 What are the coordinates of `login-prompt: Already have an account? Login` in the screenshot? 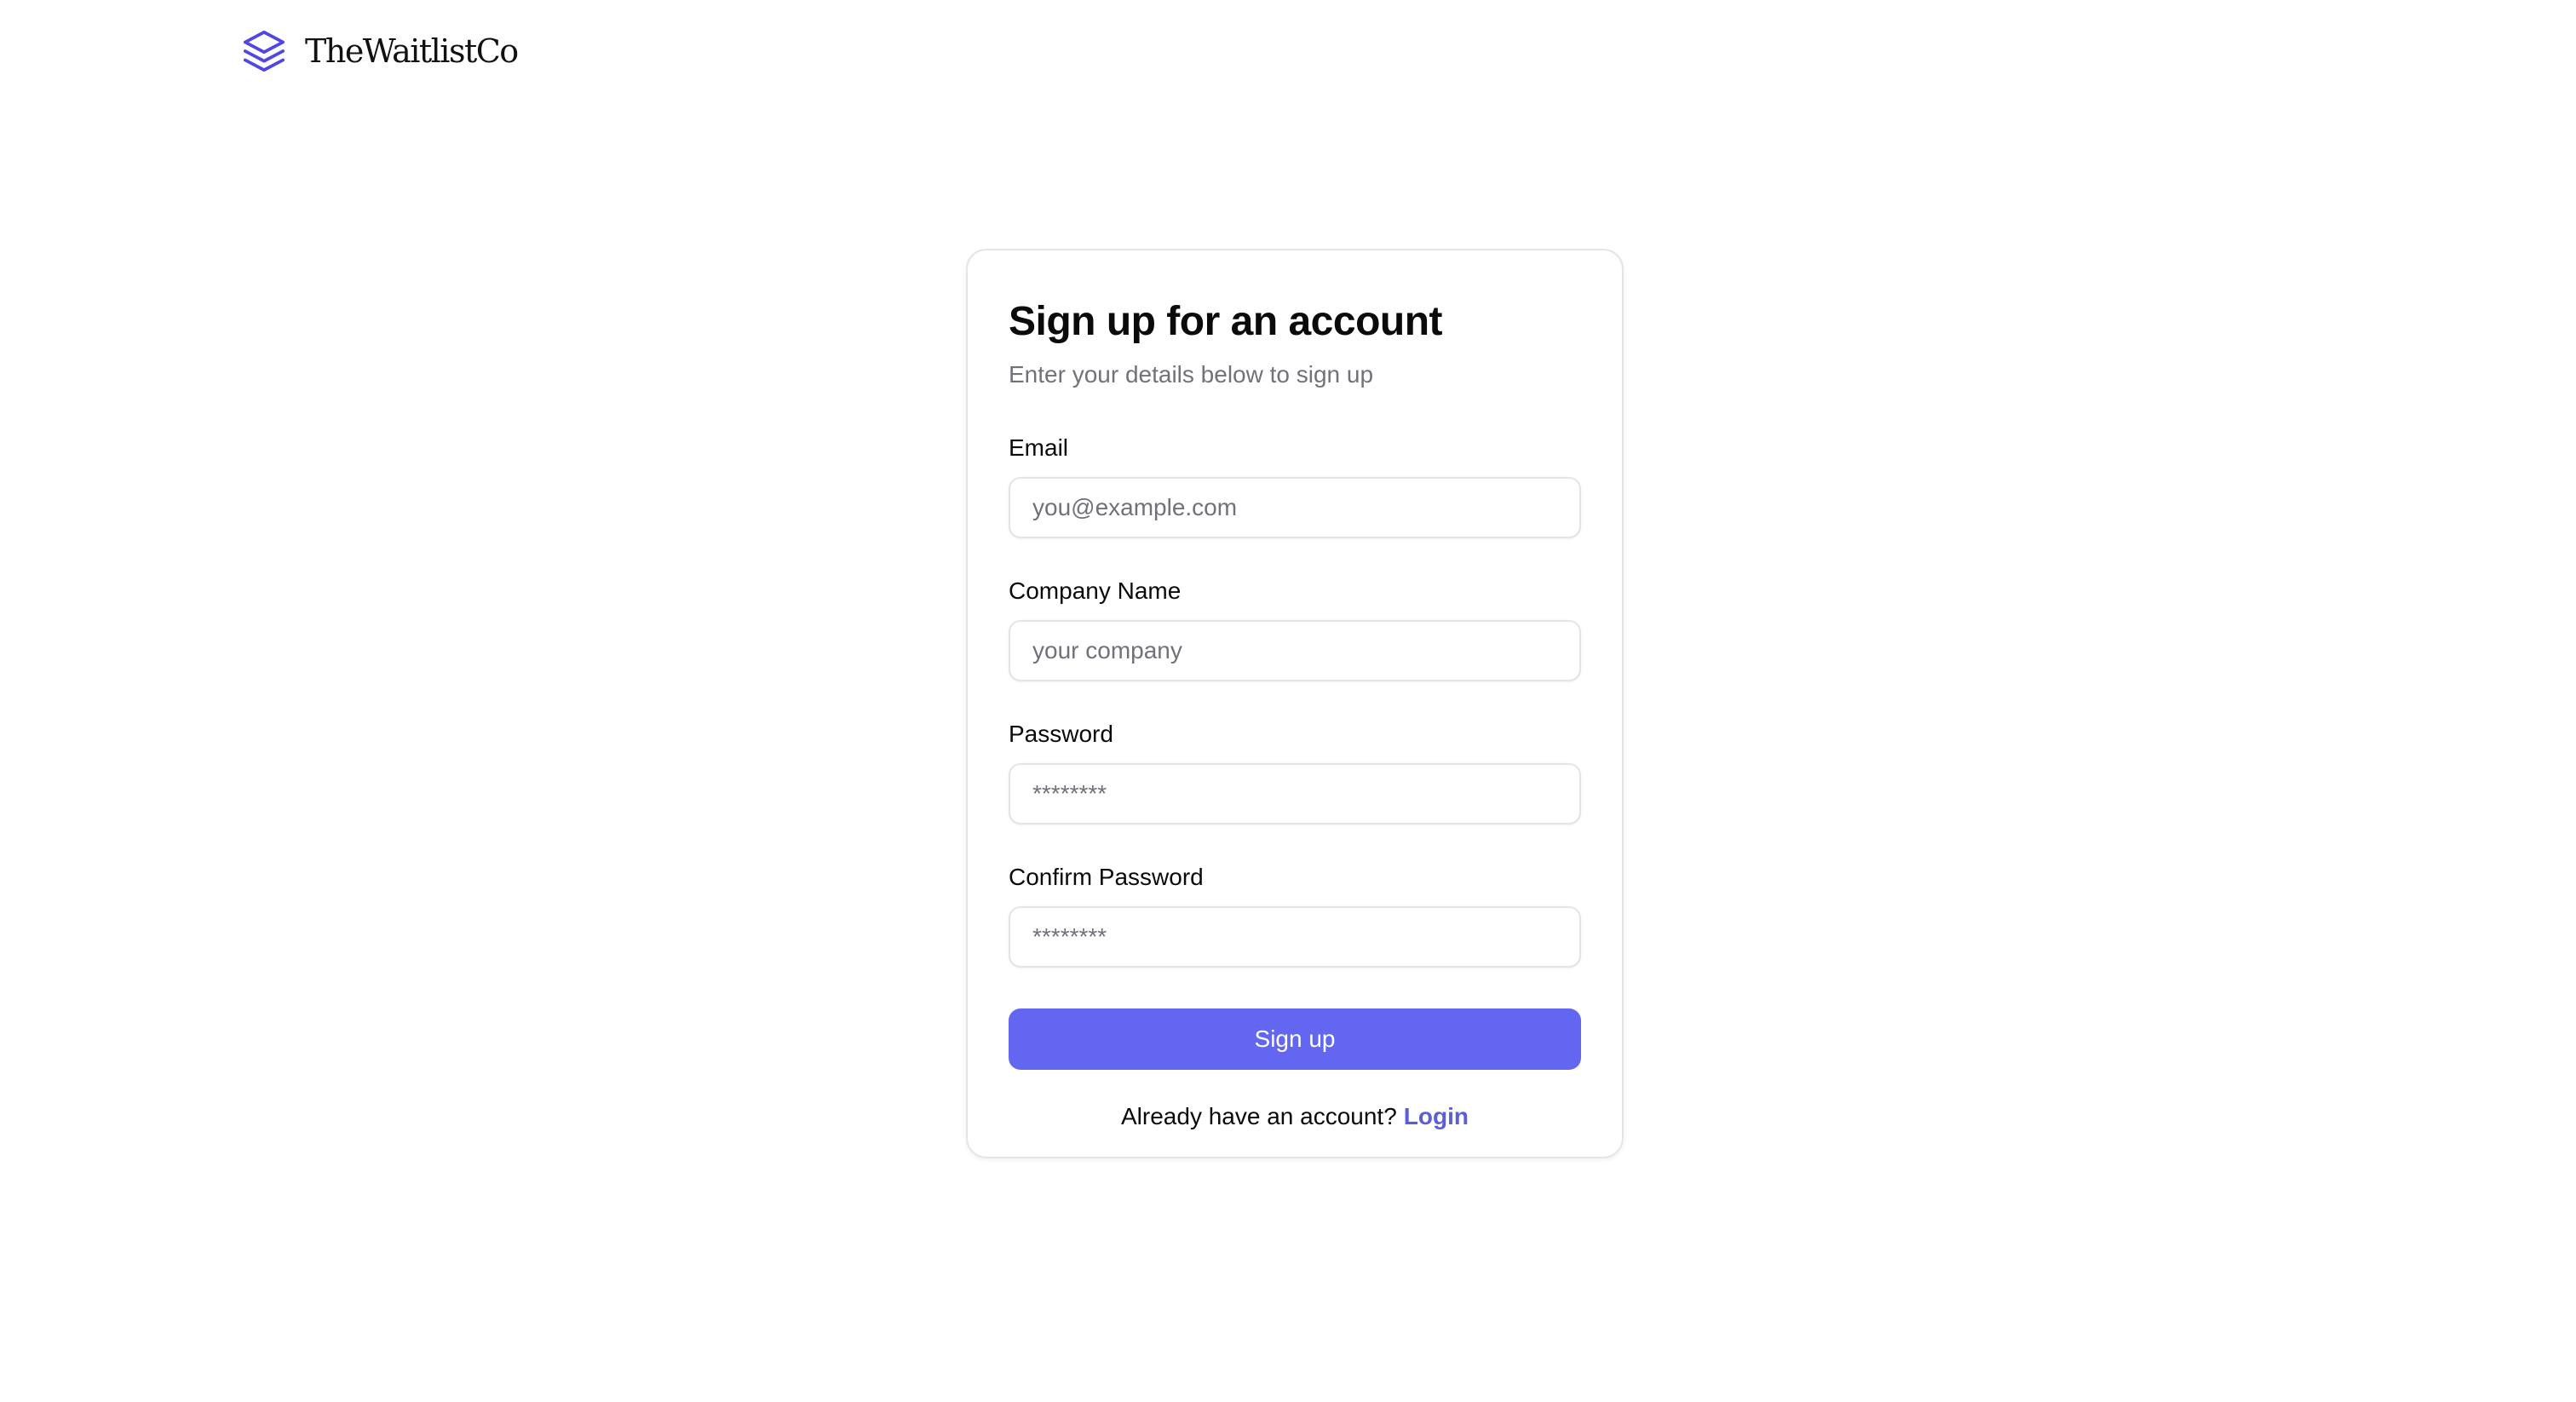 It's located at (1295, 1116).